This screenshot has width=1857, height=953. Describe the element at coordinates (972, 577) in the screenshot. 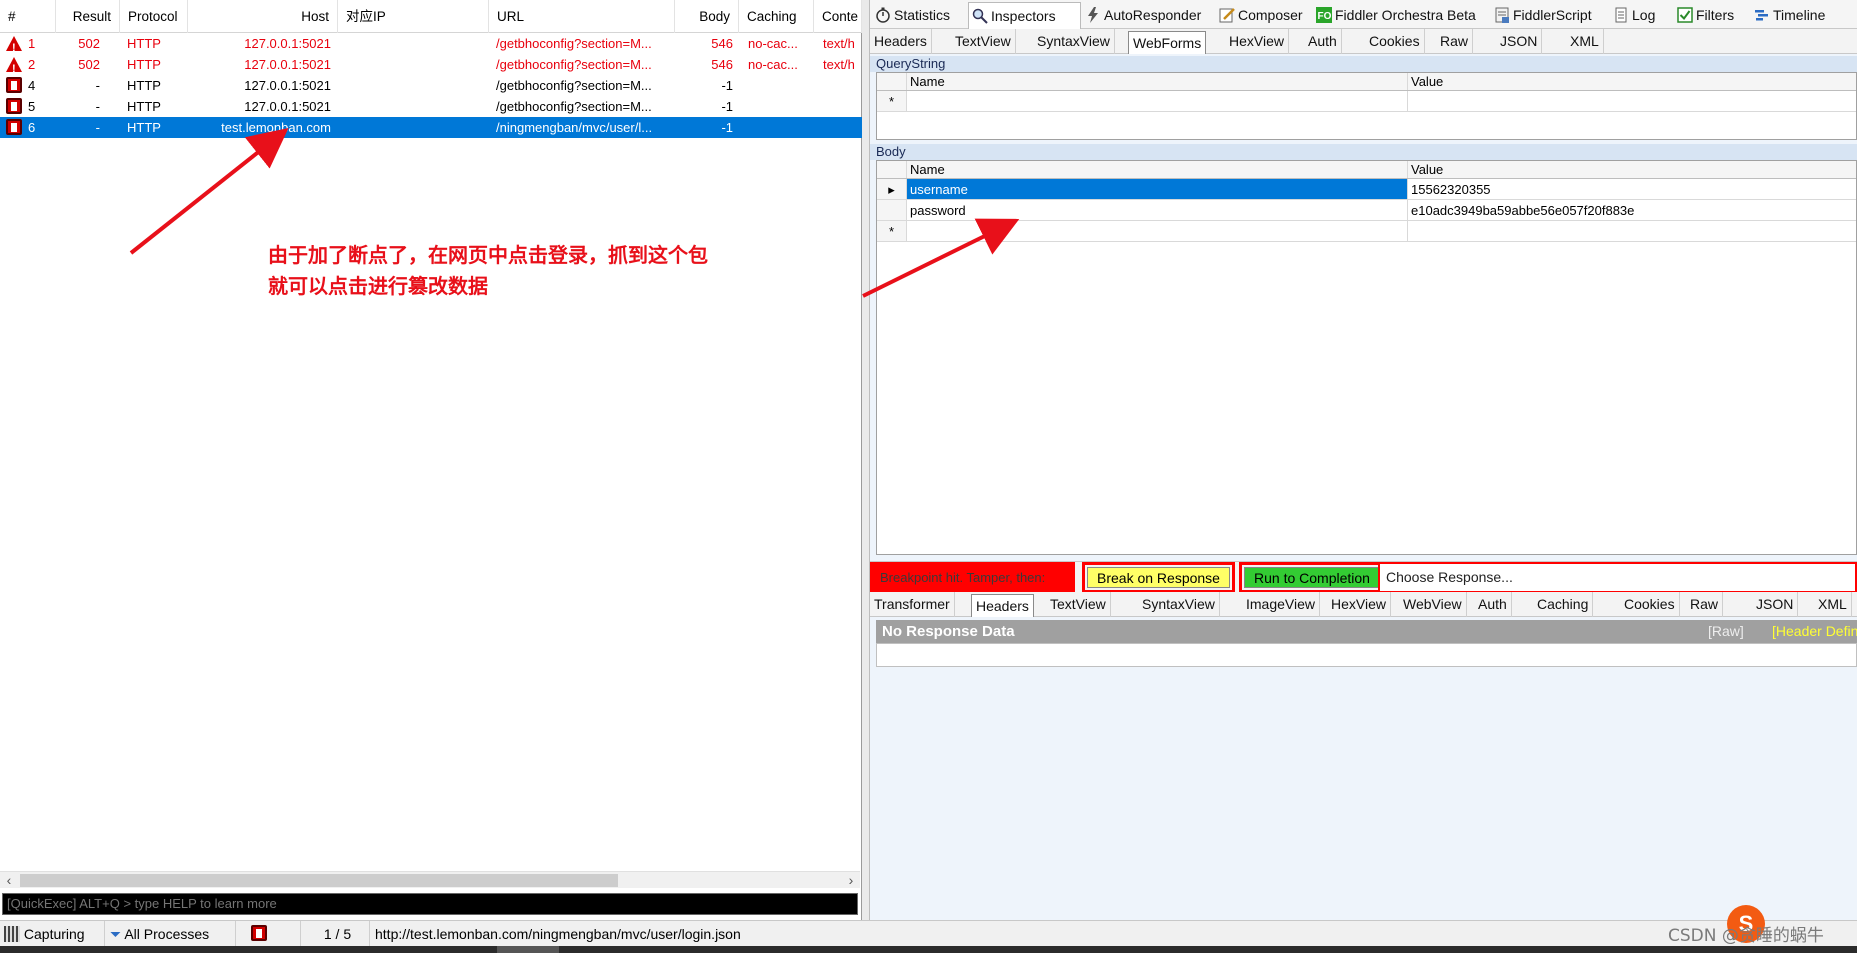

I see `breakpoint-hit-label: Breakpoint hit. Tamper, then:` at that location.